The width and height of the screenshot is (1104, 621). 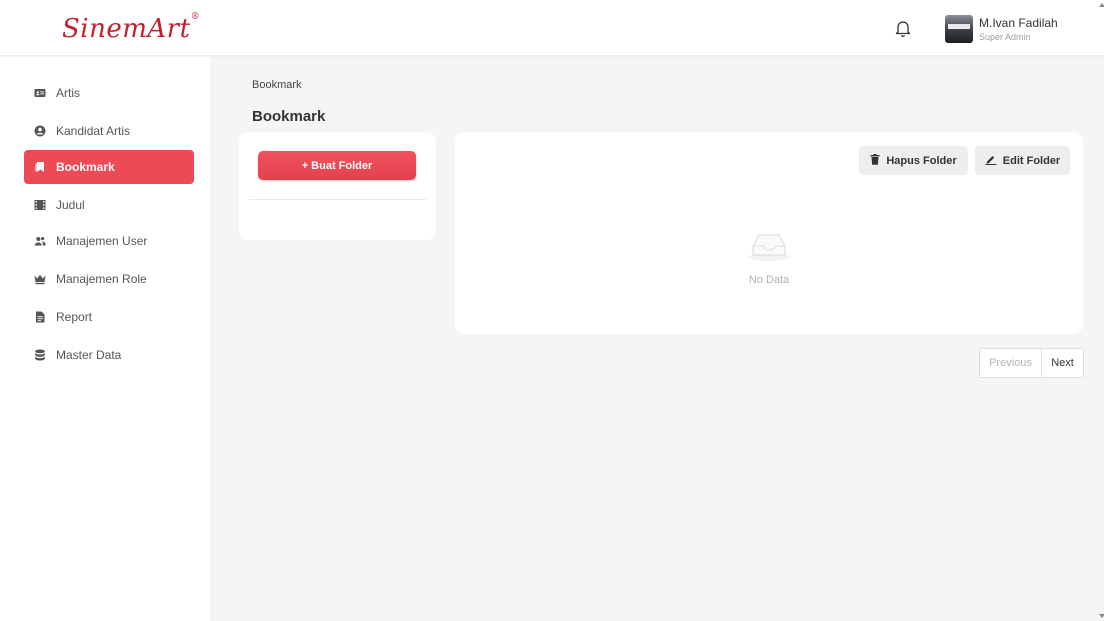 I want to click on sidebar-item-label: Report, so click(x=74, y=317).